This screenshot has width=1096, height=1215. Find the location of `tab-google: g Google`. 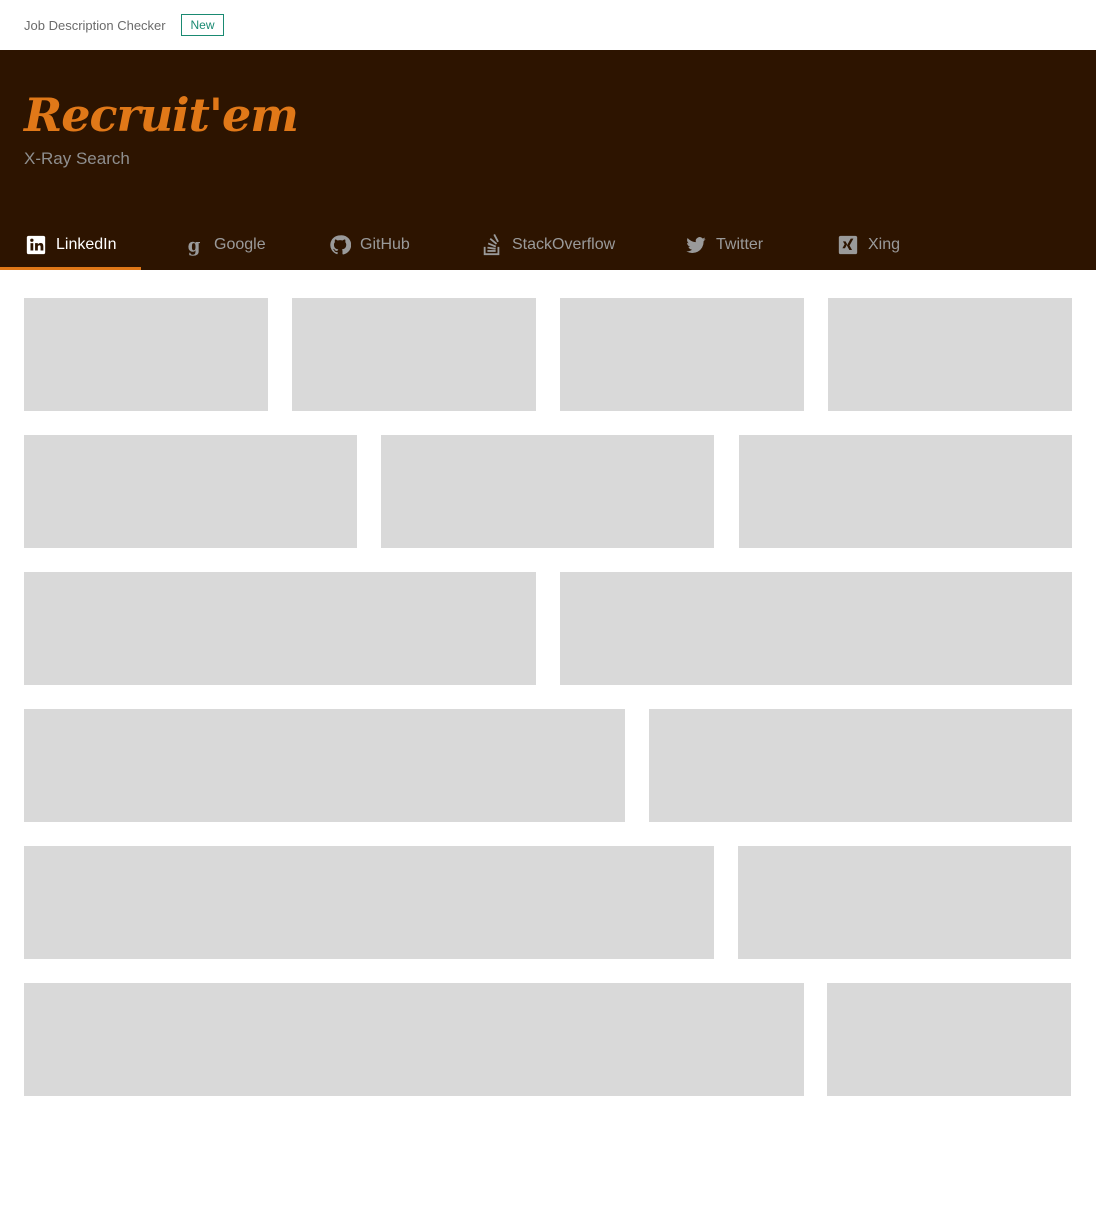

tab-google: g Google is located at coordinates (224, 245).